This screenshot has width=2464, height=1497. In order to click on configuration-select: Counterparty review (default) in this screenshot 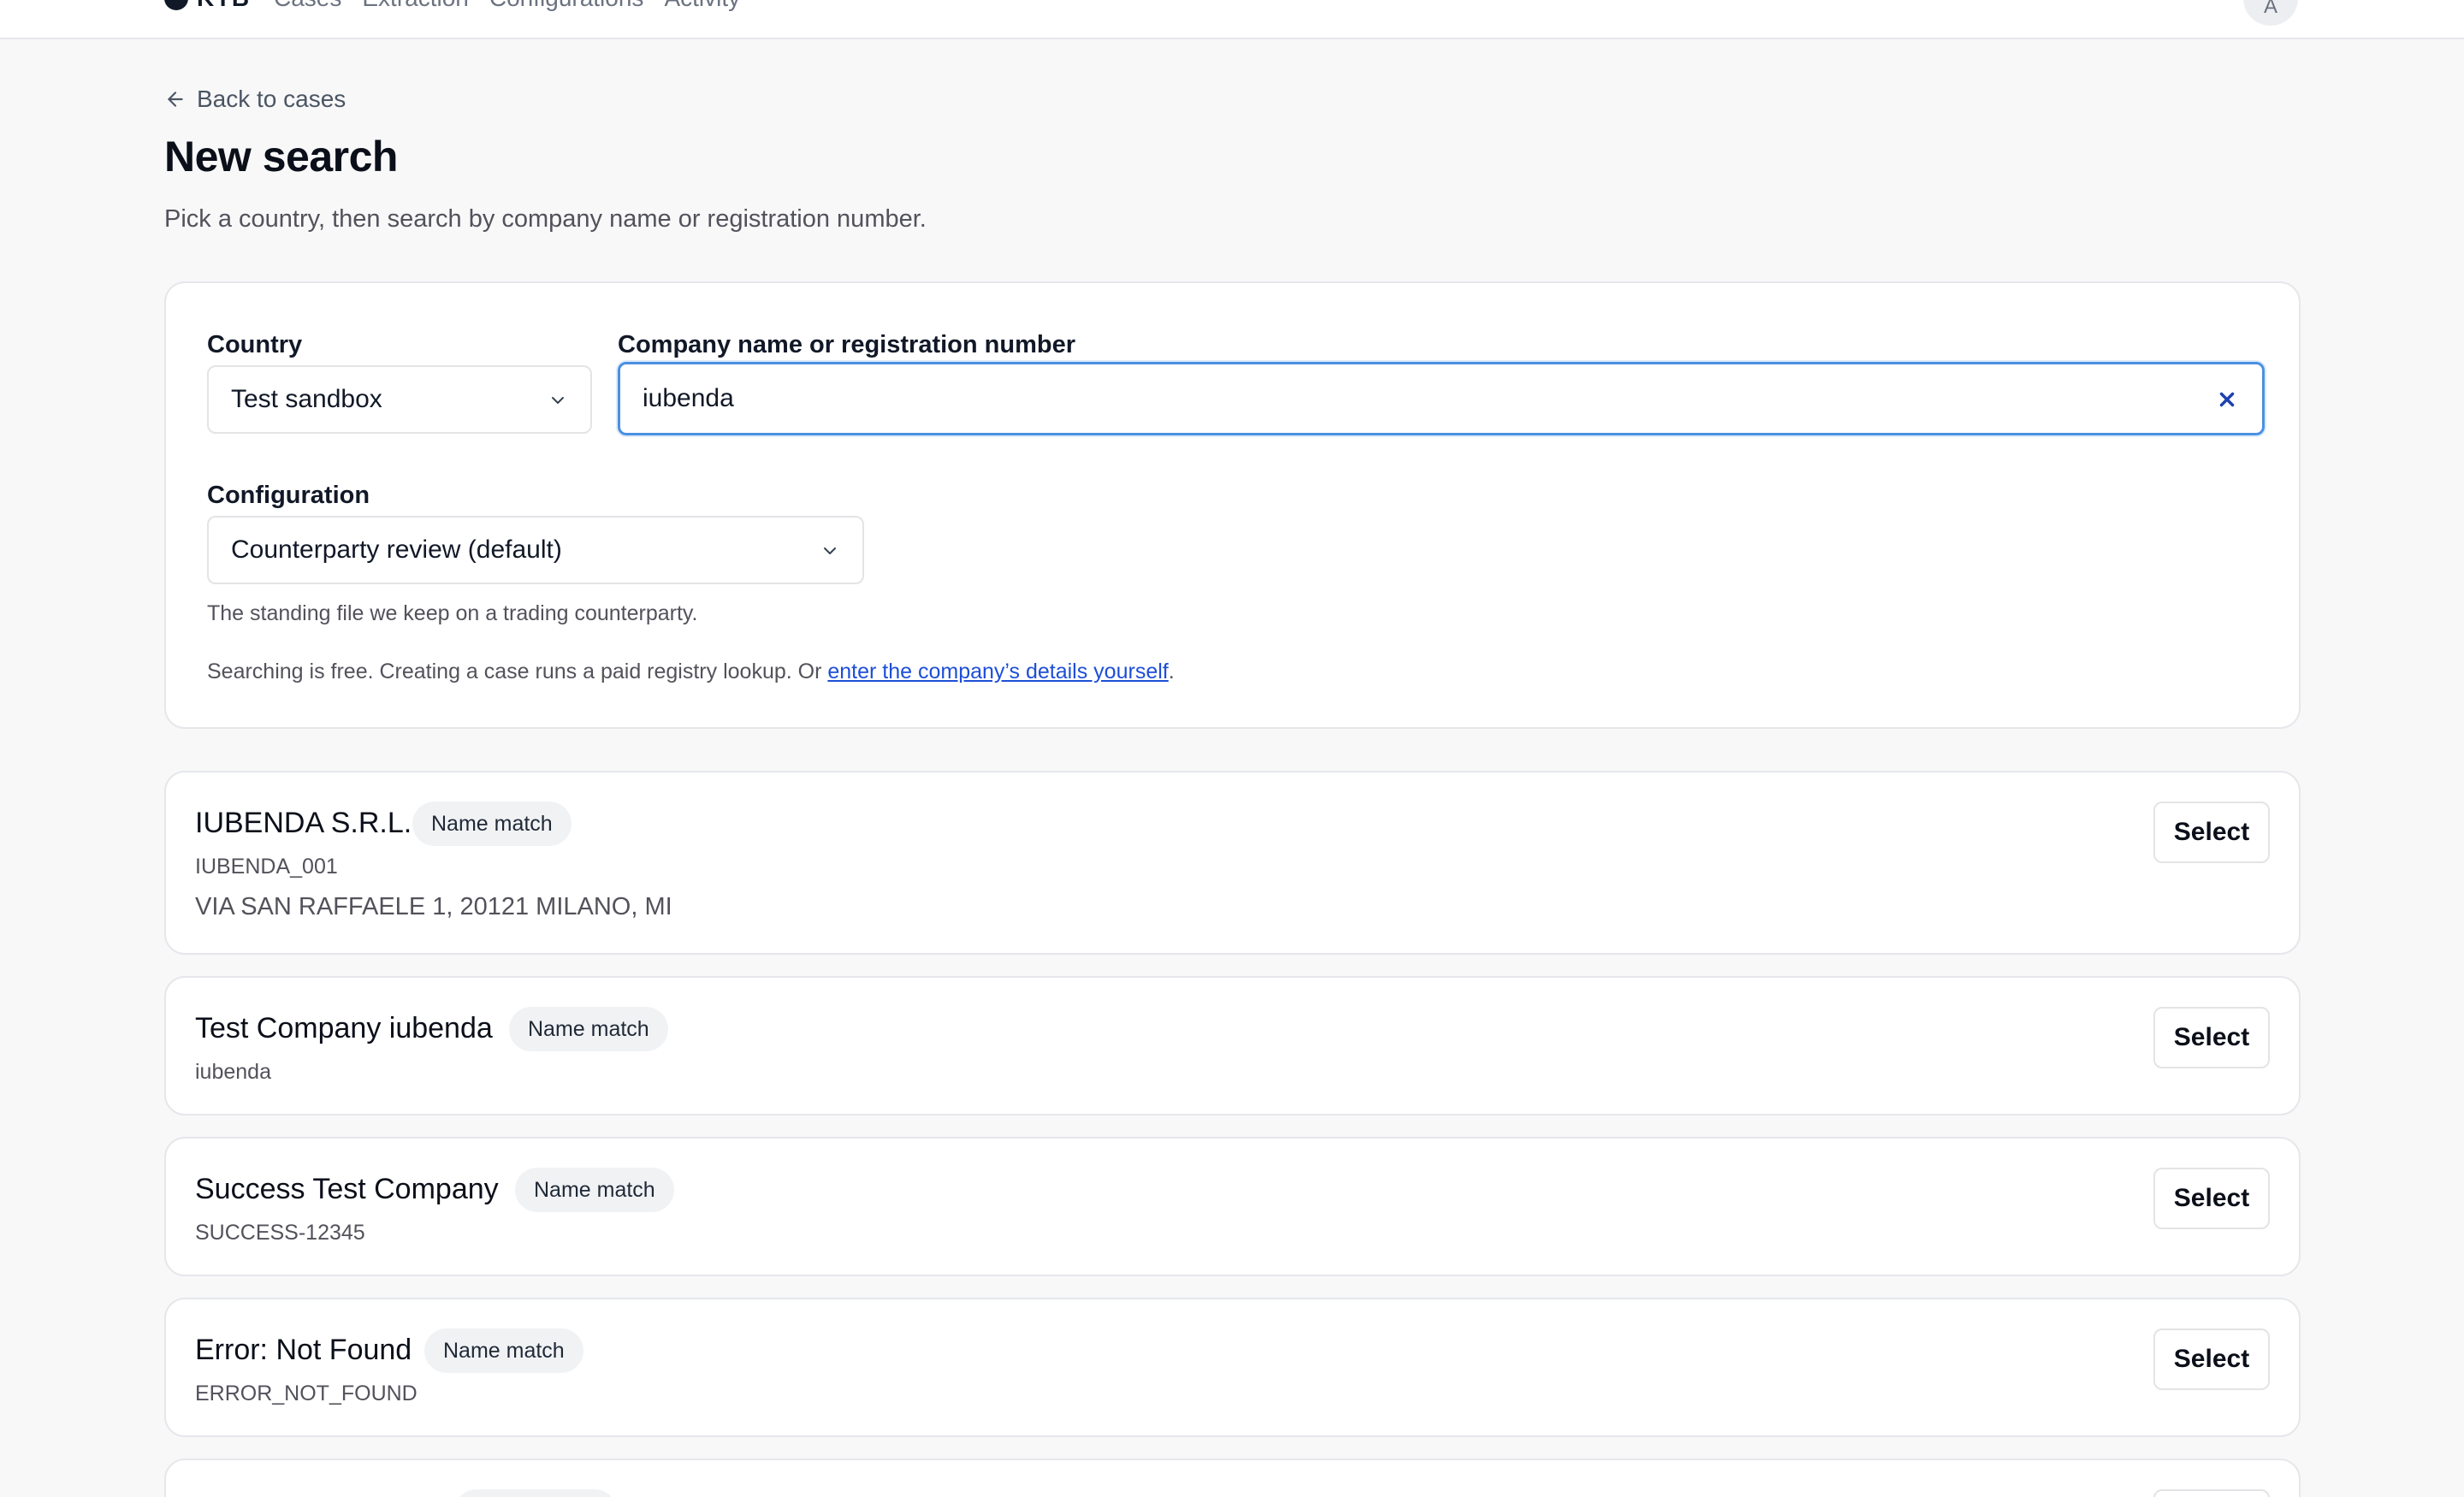, I will do `click(535, 550)`.